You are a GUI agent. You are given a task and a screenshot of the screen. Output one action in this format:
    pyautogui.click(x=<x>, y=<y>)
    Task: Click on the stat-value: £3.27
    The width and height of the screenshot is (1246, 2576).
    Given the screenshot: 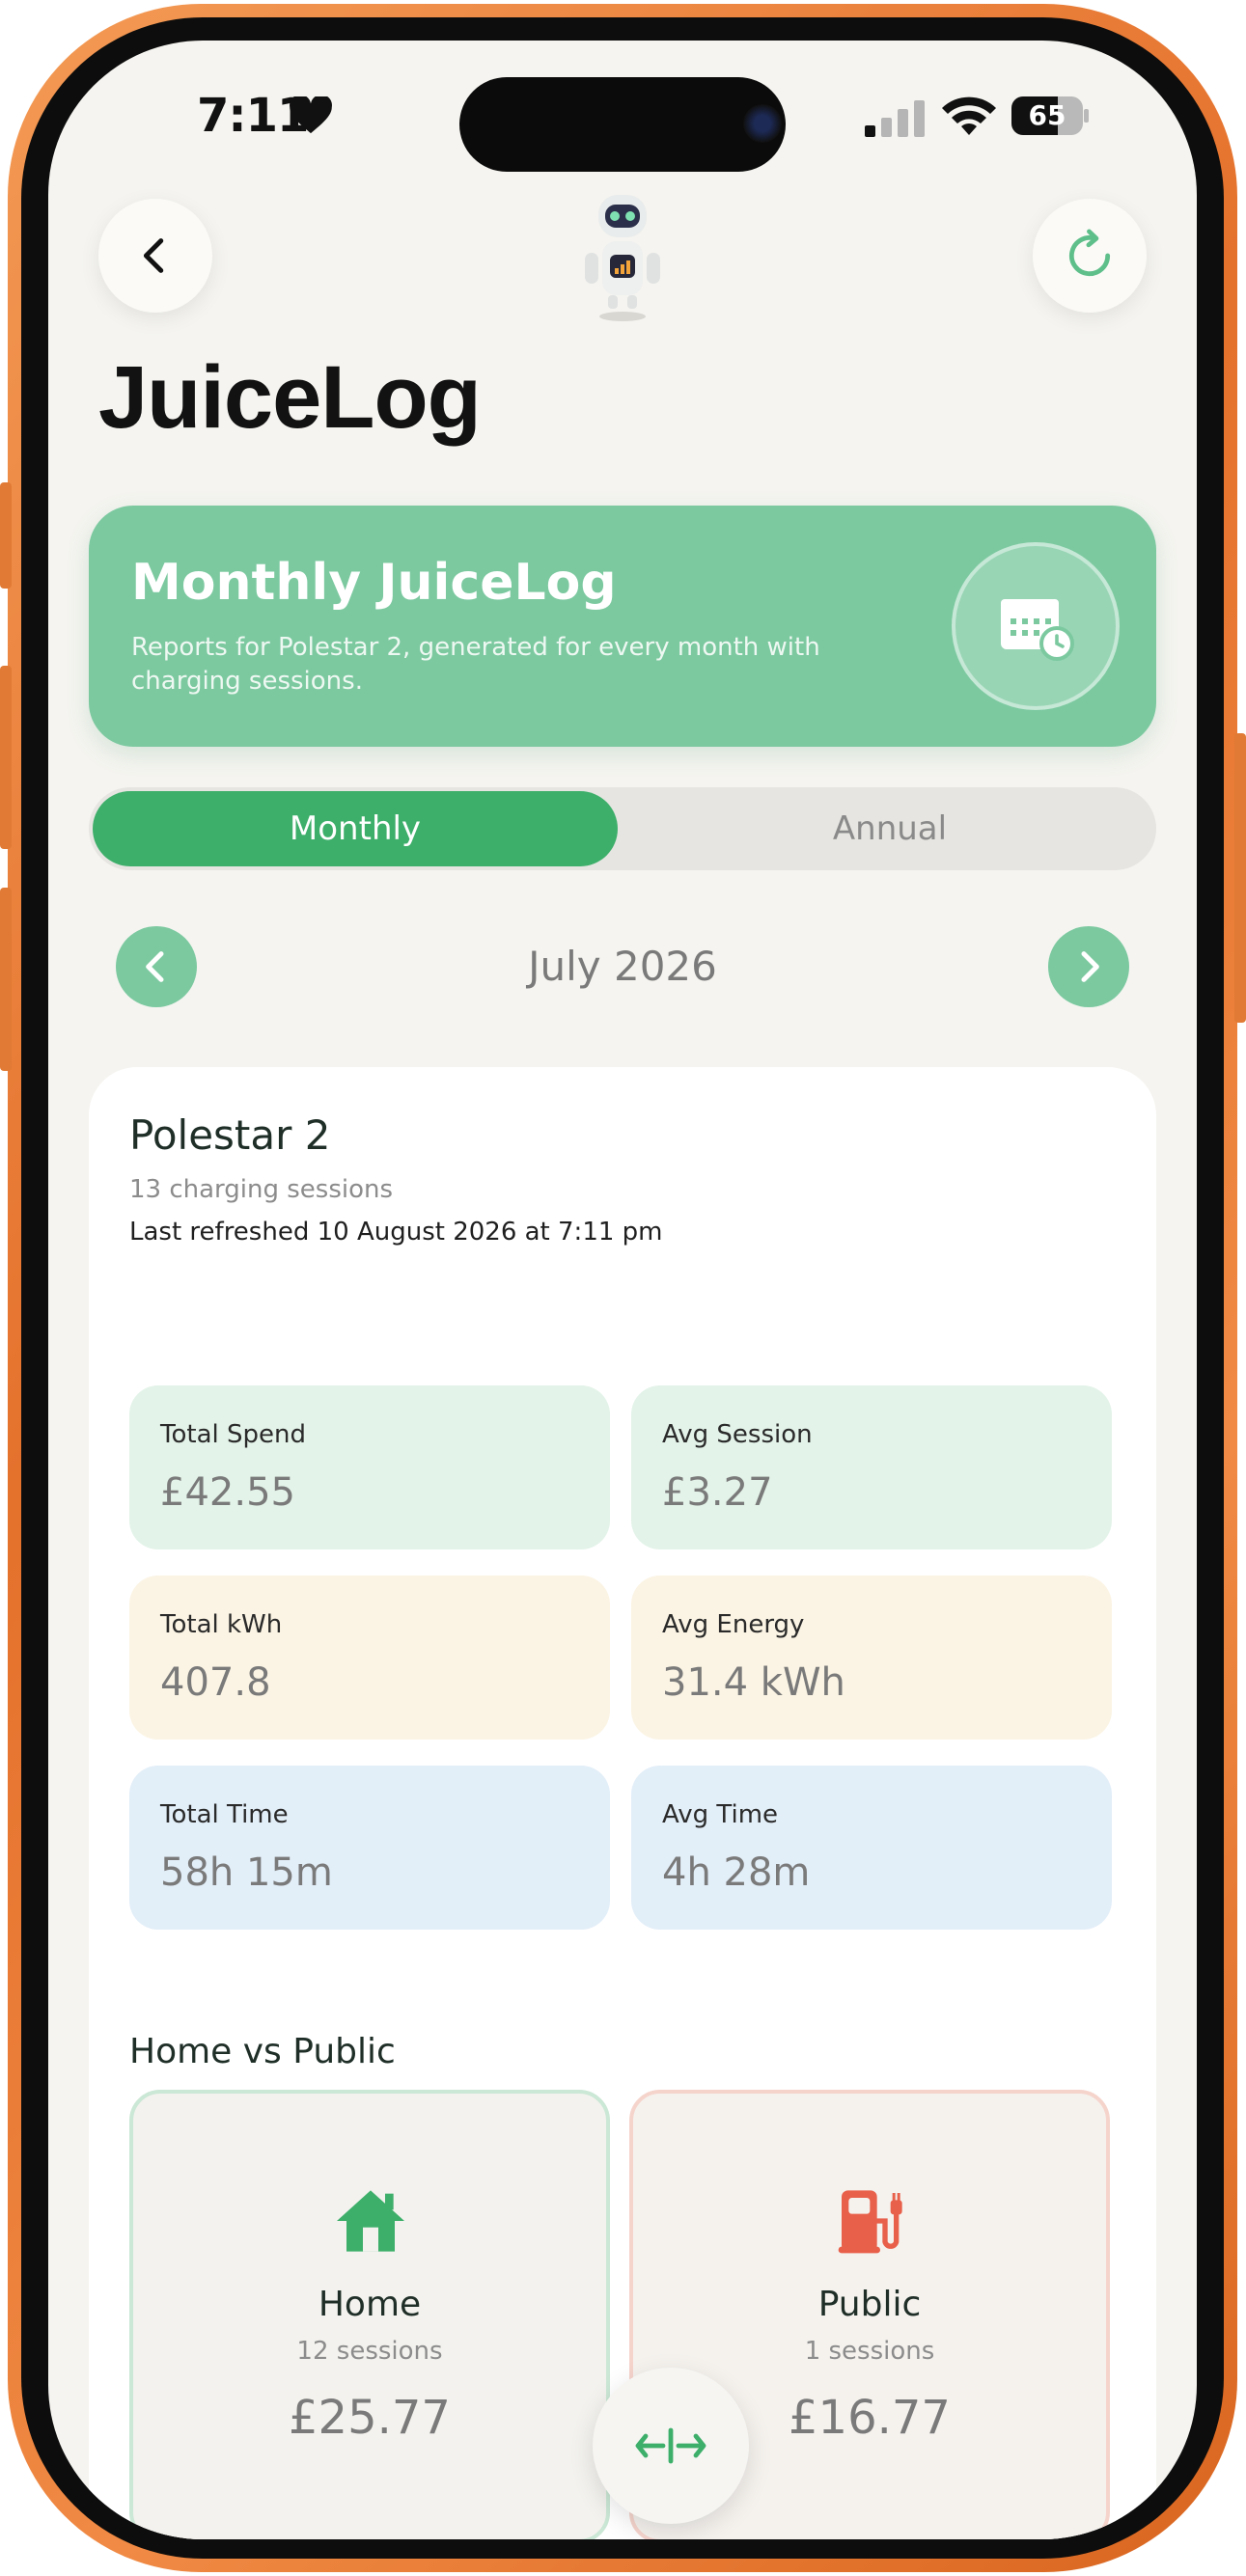 What is the action you would take?
    pyautogui.click(x=717, y=1492)
    